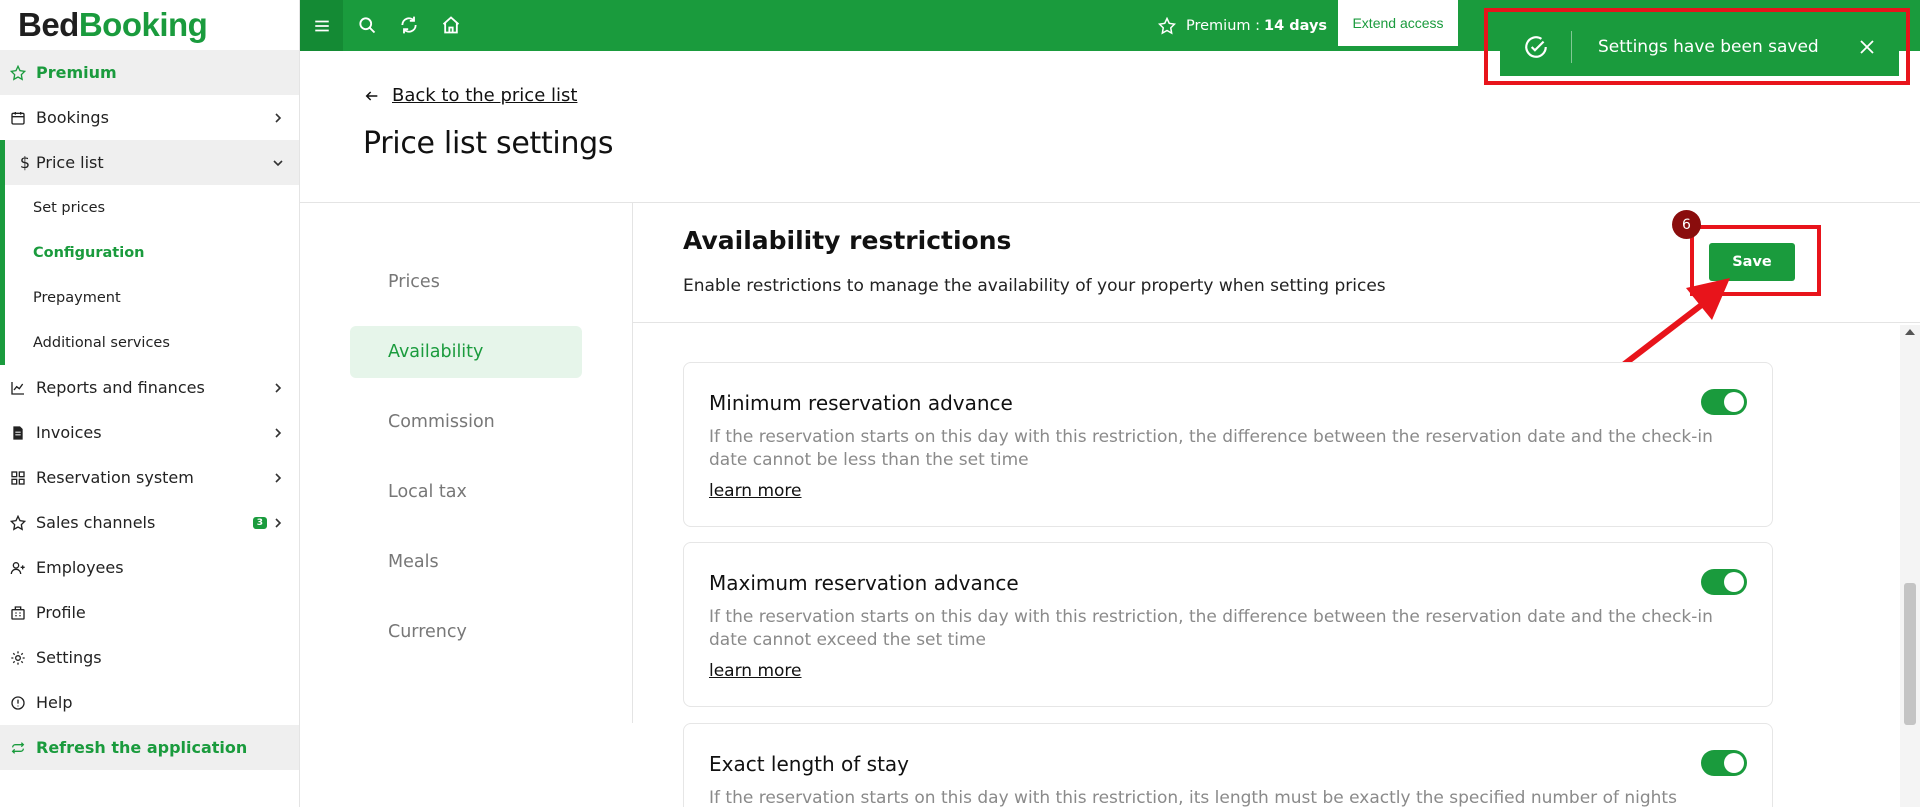 Image resolution: width=1920 pixels, height=807 pixels. I want to click on building-icon, so click(18, 613).